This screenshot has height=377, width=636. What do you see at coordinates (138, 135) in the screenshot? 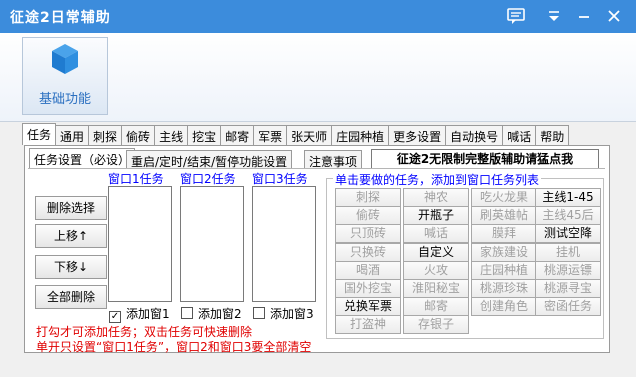
I see `tab-steal-brick: 偷砖` at bounding box center [138, 135].